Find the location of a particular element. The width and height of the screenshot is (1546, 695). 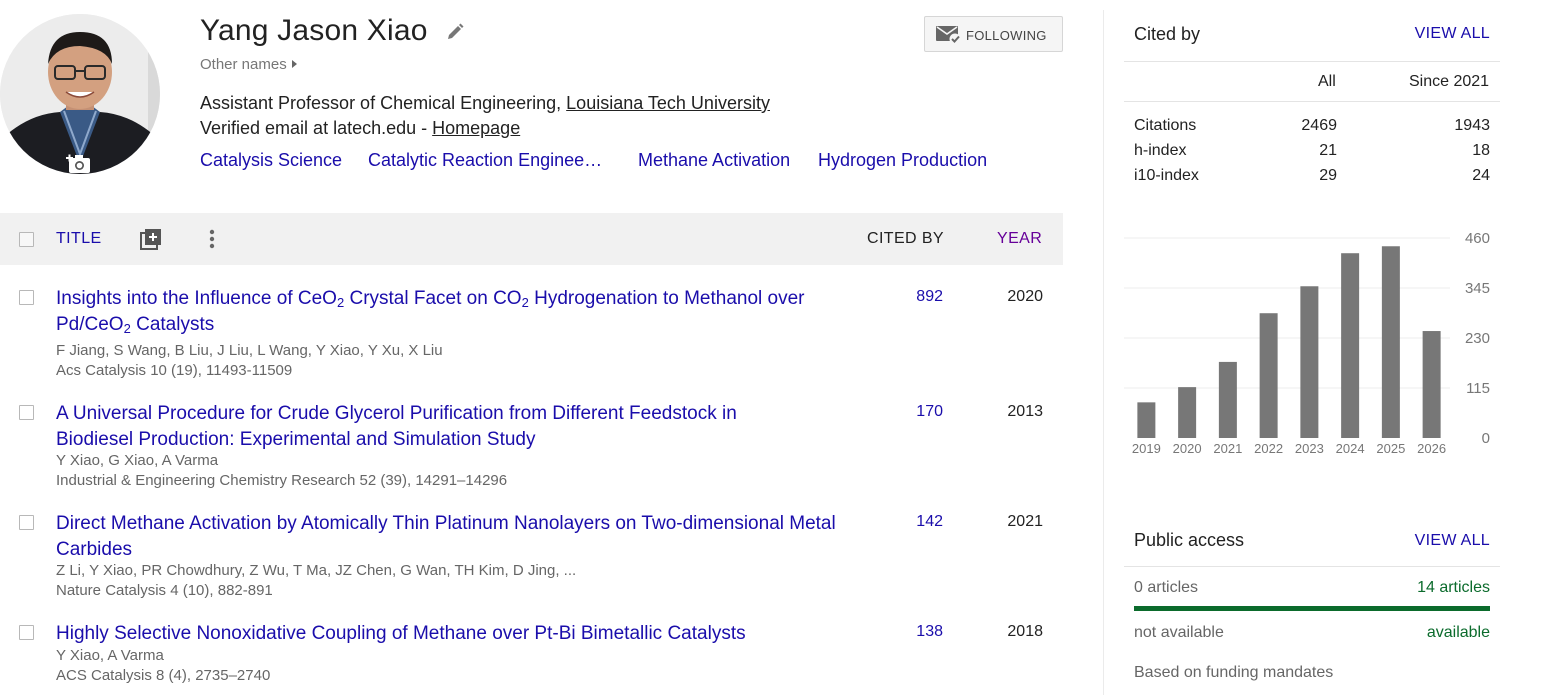

cited-by-count: 142 is located at coordinates (929, 522).